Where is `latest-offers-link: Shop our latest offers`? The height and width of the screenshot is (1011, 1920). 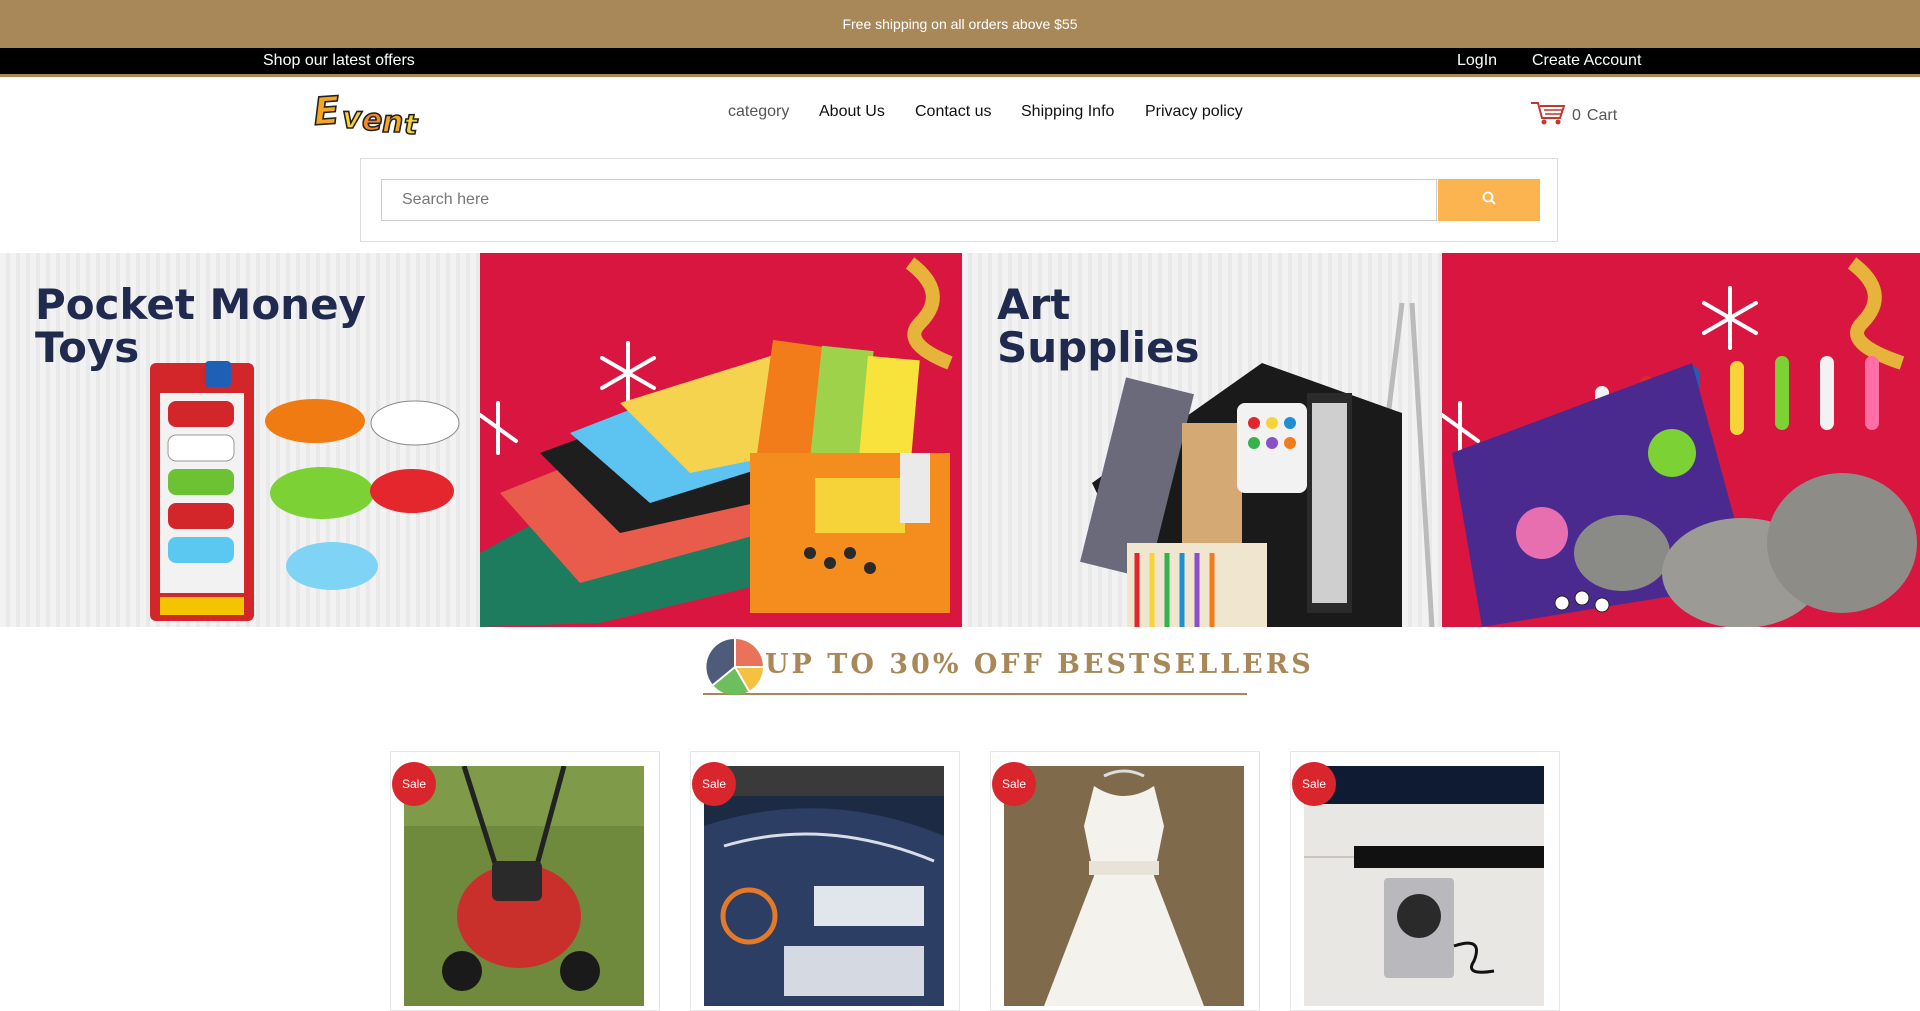 latest-offers-link: Shop our latest offers is located at coordinates (339, 61).